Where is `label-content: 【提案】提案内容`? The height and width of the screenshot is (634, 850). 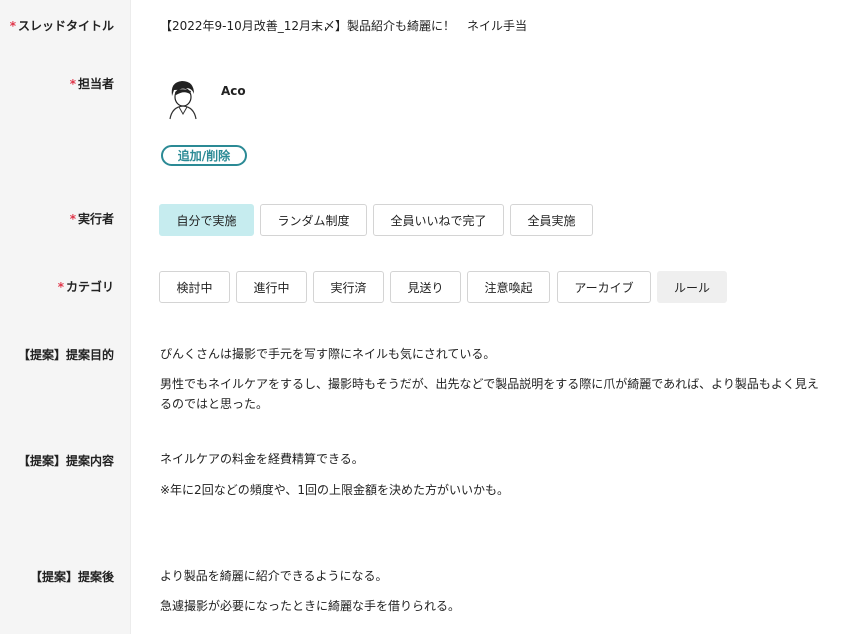
label-content: 【提案】提案内容 is located at coordinates (65, 461).